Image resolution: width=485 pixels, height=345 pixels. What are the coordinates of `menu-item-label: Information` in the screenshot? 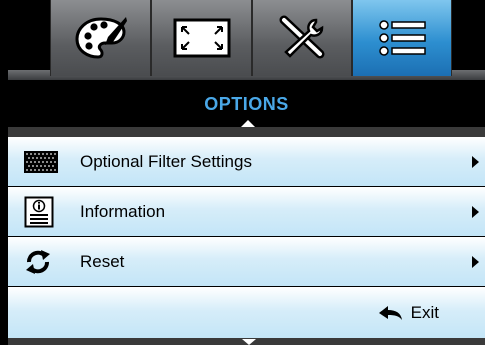 It's located at (123, 211).